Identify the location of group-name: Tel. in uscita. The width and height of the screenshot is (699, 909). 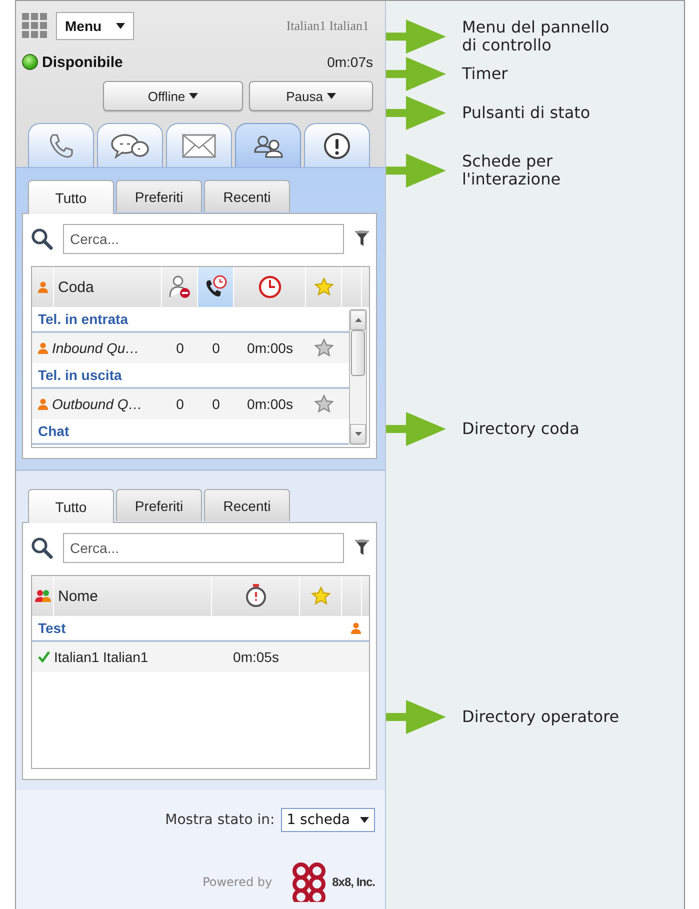
(189, 375).